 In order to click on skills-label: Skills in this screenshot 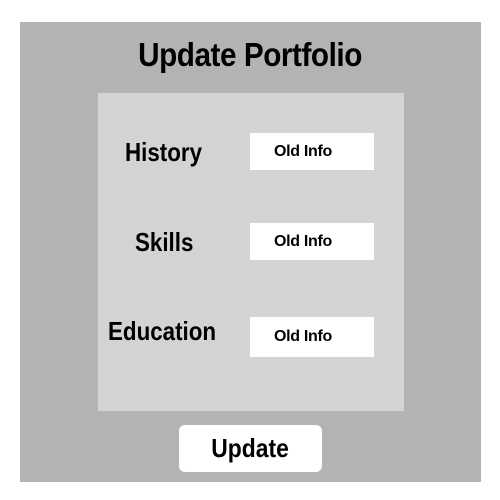, I will do `click(164, 242)`.